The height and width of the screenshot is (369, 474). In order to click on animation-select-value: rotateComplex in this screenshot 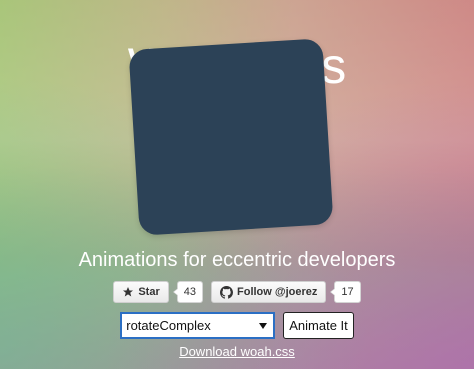, I will do `click(168, 325)`.